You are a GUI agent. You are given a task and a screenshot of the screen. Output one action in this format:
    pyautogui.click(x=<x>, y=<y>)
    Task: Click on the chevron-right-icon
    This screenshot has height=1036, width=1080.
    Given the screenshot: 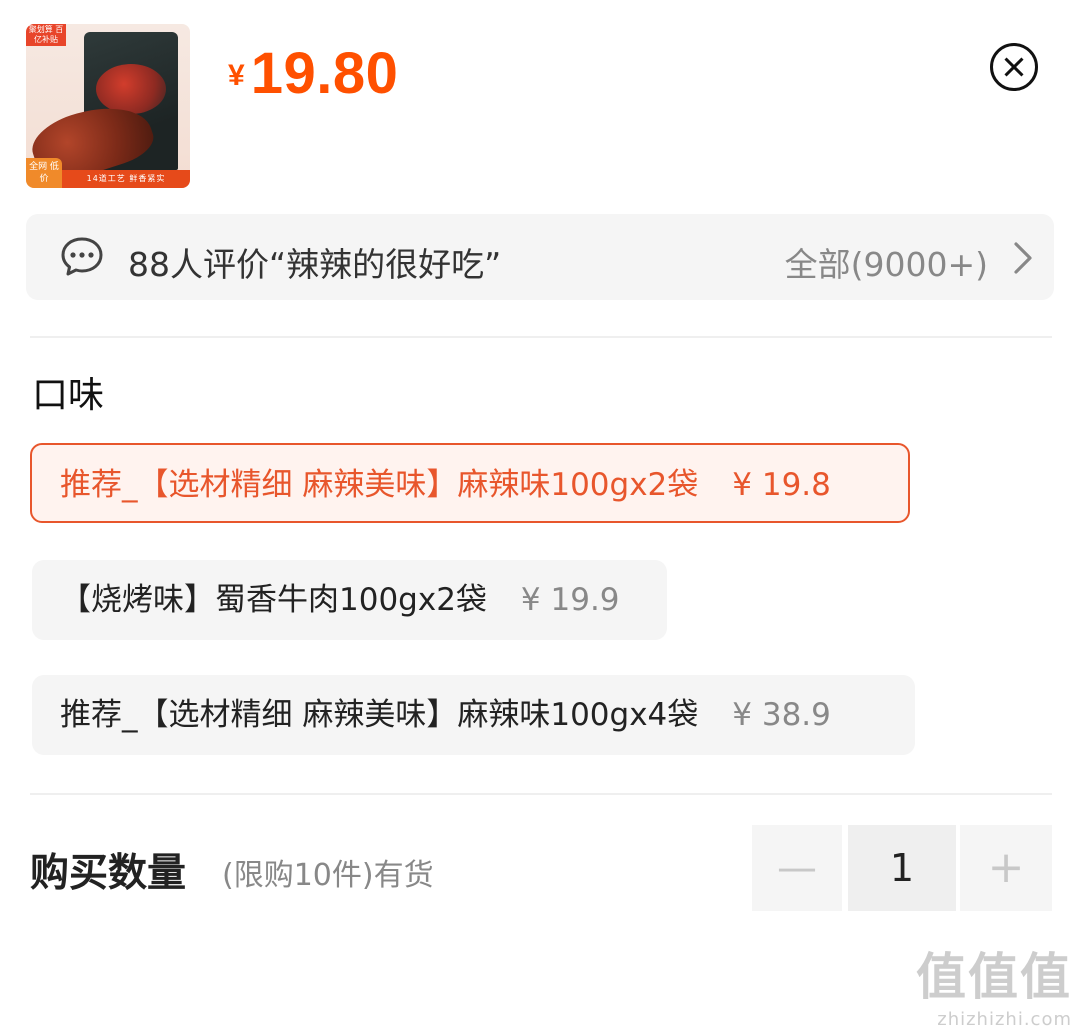 What is the action you would take?
    pyautogui.click(x=1023, y=258)
    